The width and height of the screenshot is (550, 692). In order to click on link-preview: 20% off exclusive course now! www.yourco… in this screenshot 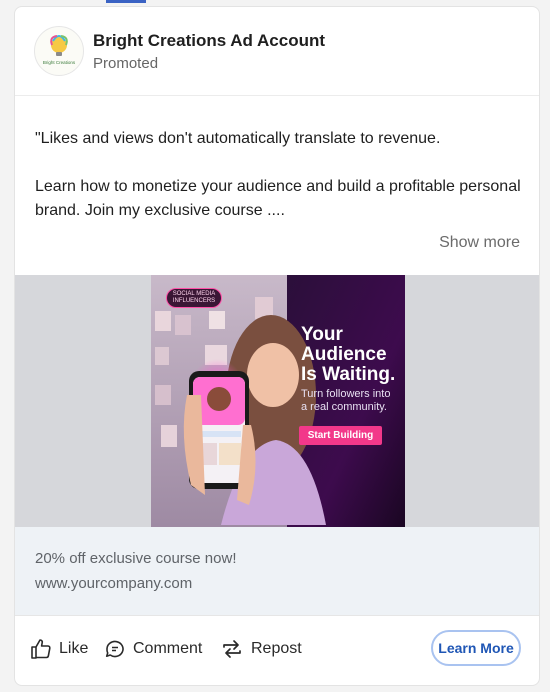, I will do `click(277, 571)`.